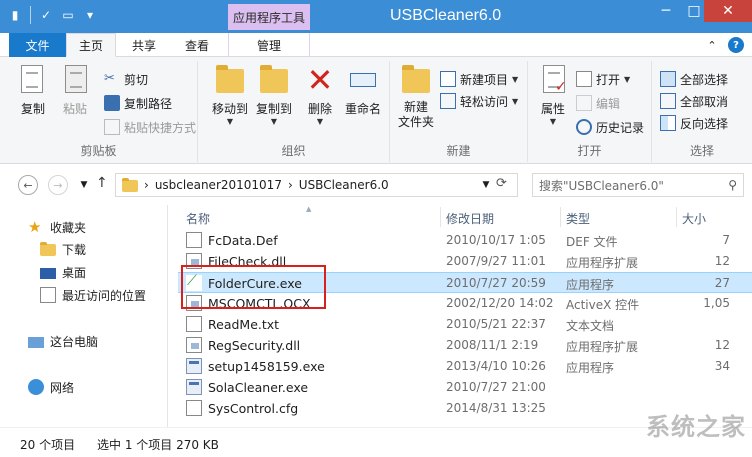  I want to click on search-icon: ⚲, so click(732, 185).